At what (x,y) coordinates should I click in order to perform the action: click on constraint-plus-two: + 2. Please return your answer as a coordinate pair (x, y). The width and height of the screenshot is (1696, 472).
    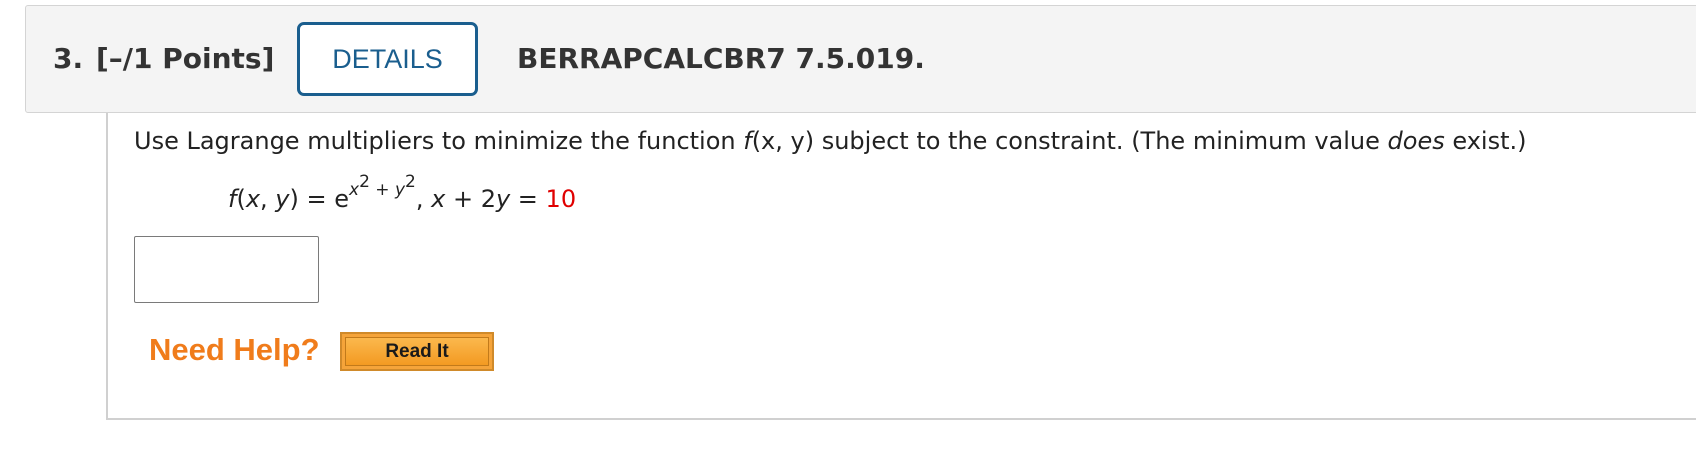
    Looking at the image, I should click on (470, 199).